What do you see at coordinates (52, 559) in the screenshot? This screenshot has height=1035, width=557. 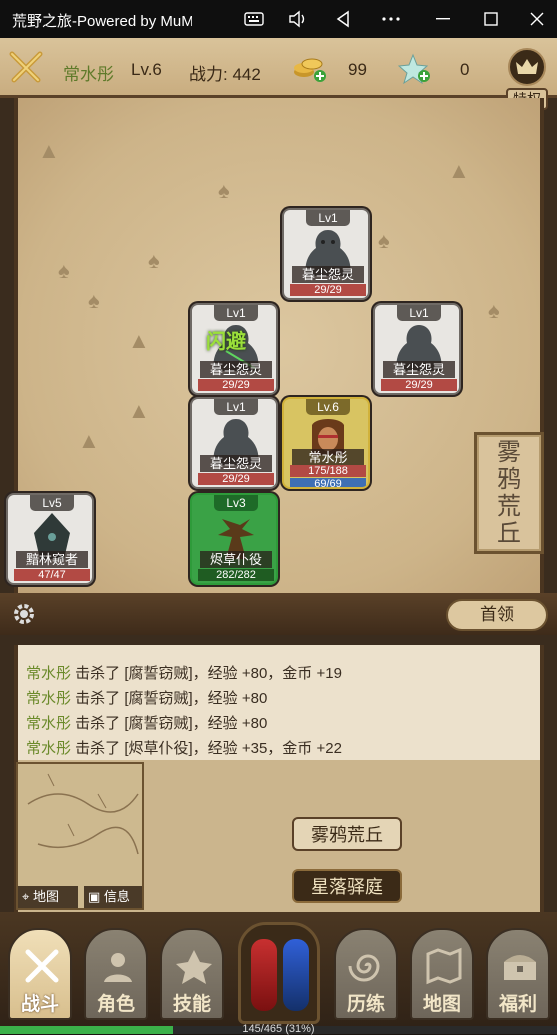 I see `card-name: 黯林窥者` at bounding box center [52, 559].